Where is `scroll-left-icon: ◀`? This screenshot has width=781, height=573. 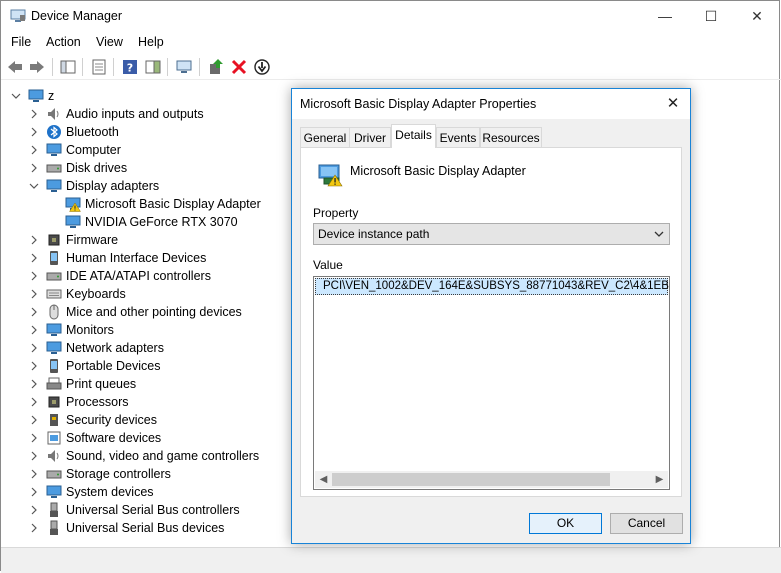
scroll-left-icon: ◀ is located at coordinates (323, 479).